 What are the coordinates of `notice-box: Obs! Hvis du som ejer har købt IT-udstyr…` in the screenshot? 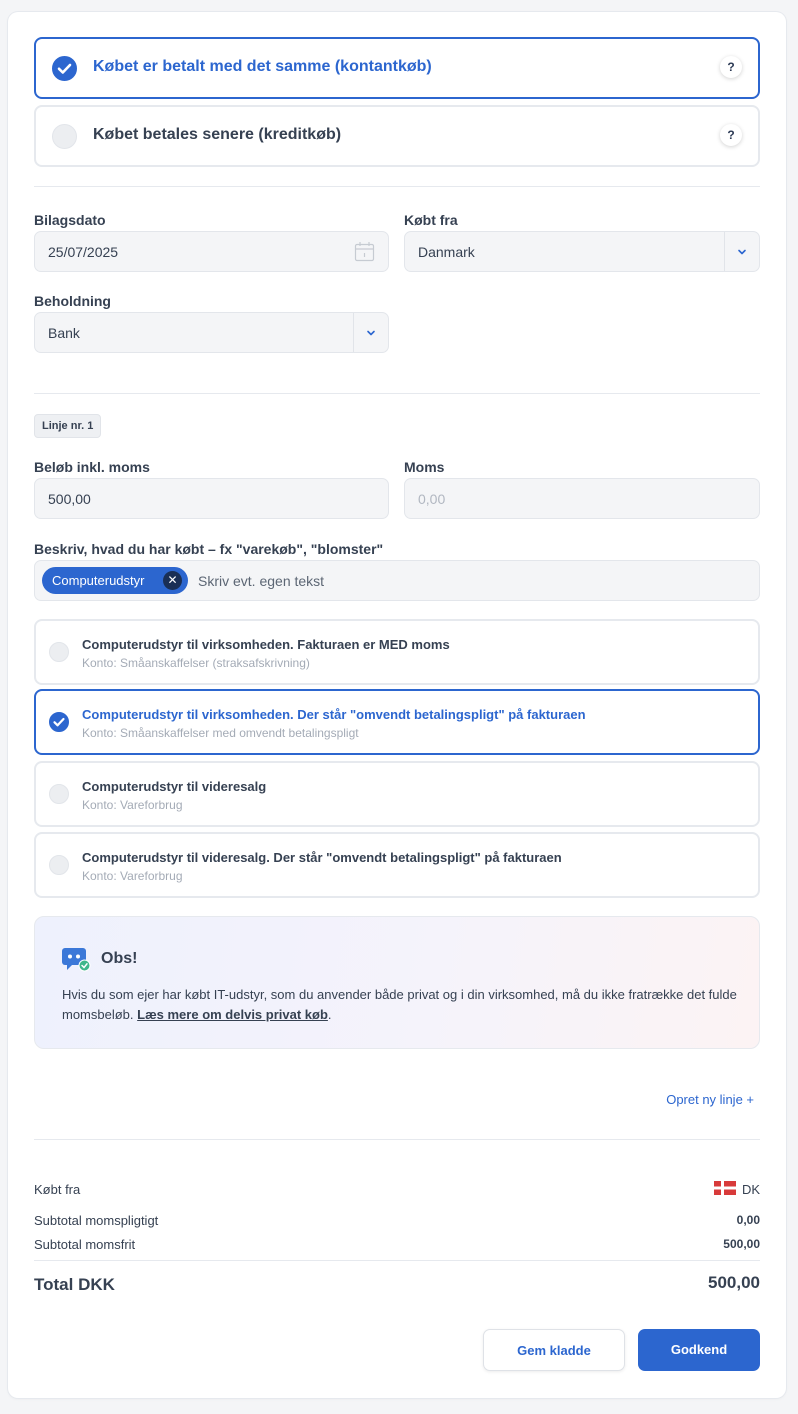 It's located at (397, 982).